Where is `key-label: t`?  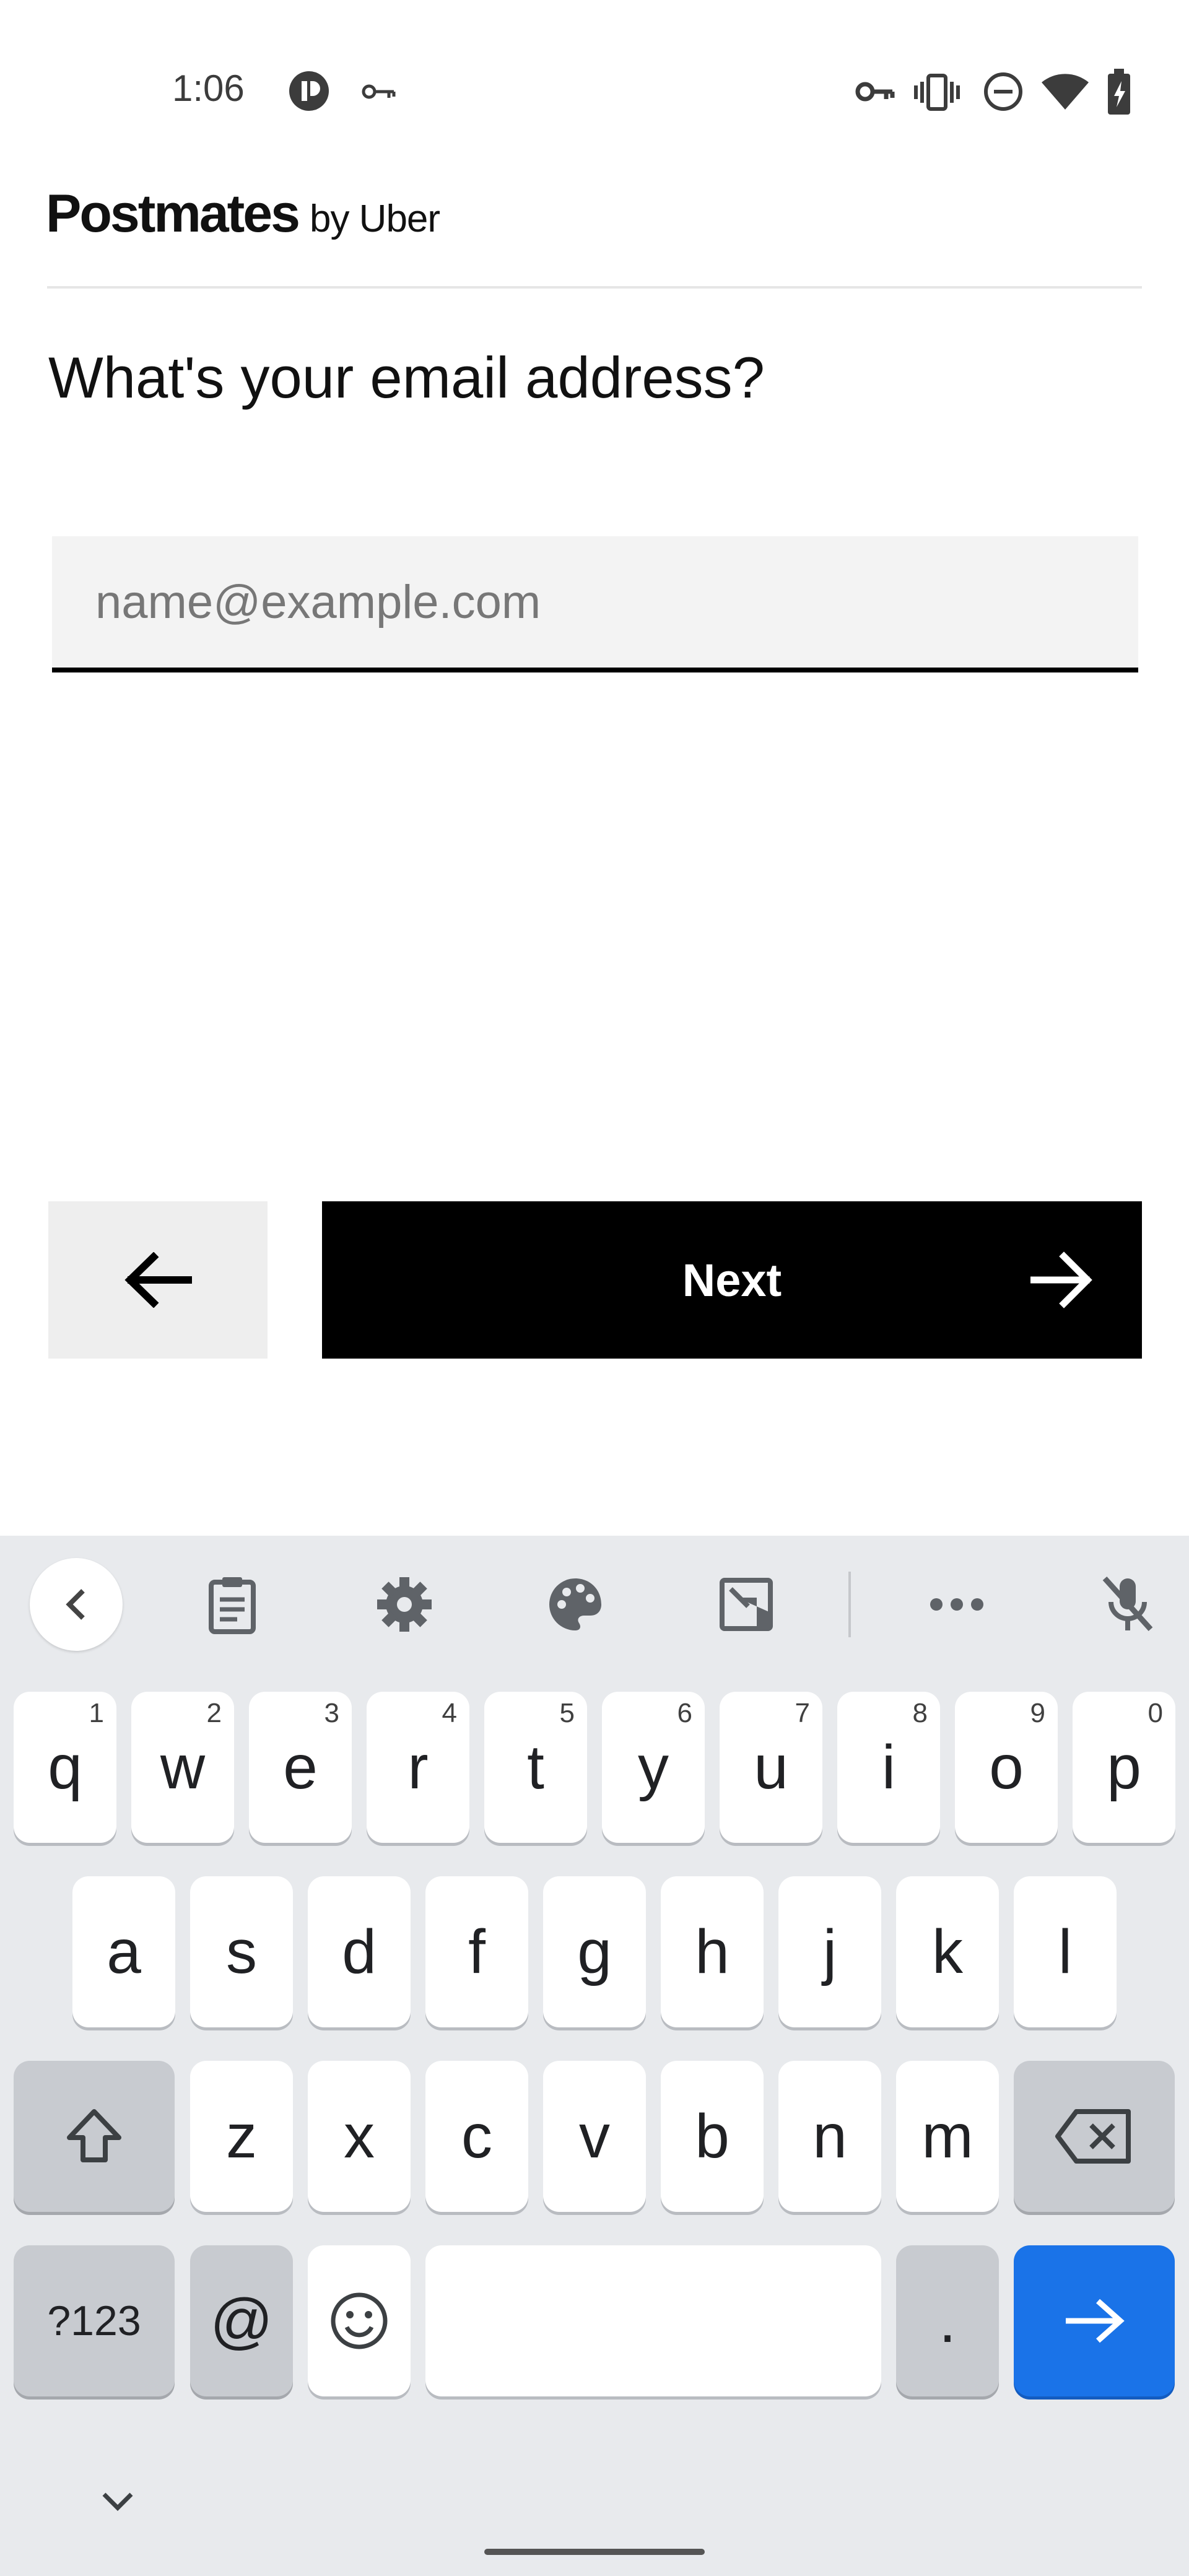
key-label: t is located at coordinates (535, 1767).